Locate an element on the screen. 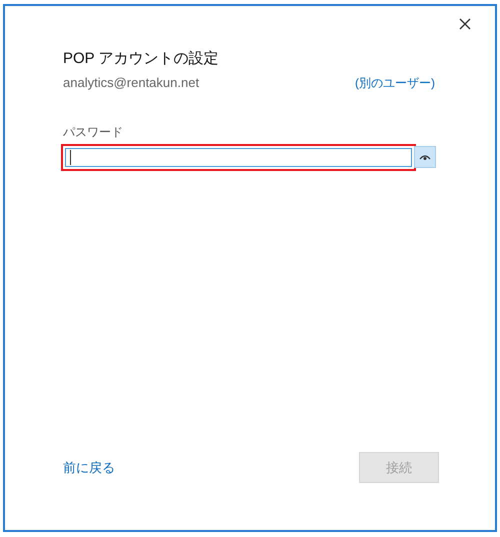 The height and width of the screenshot is (537, 500). password-field is located at coordinates (238, 157).